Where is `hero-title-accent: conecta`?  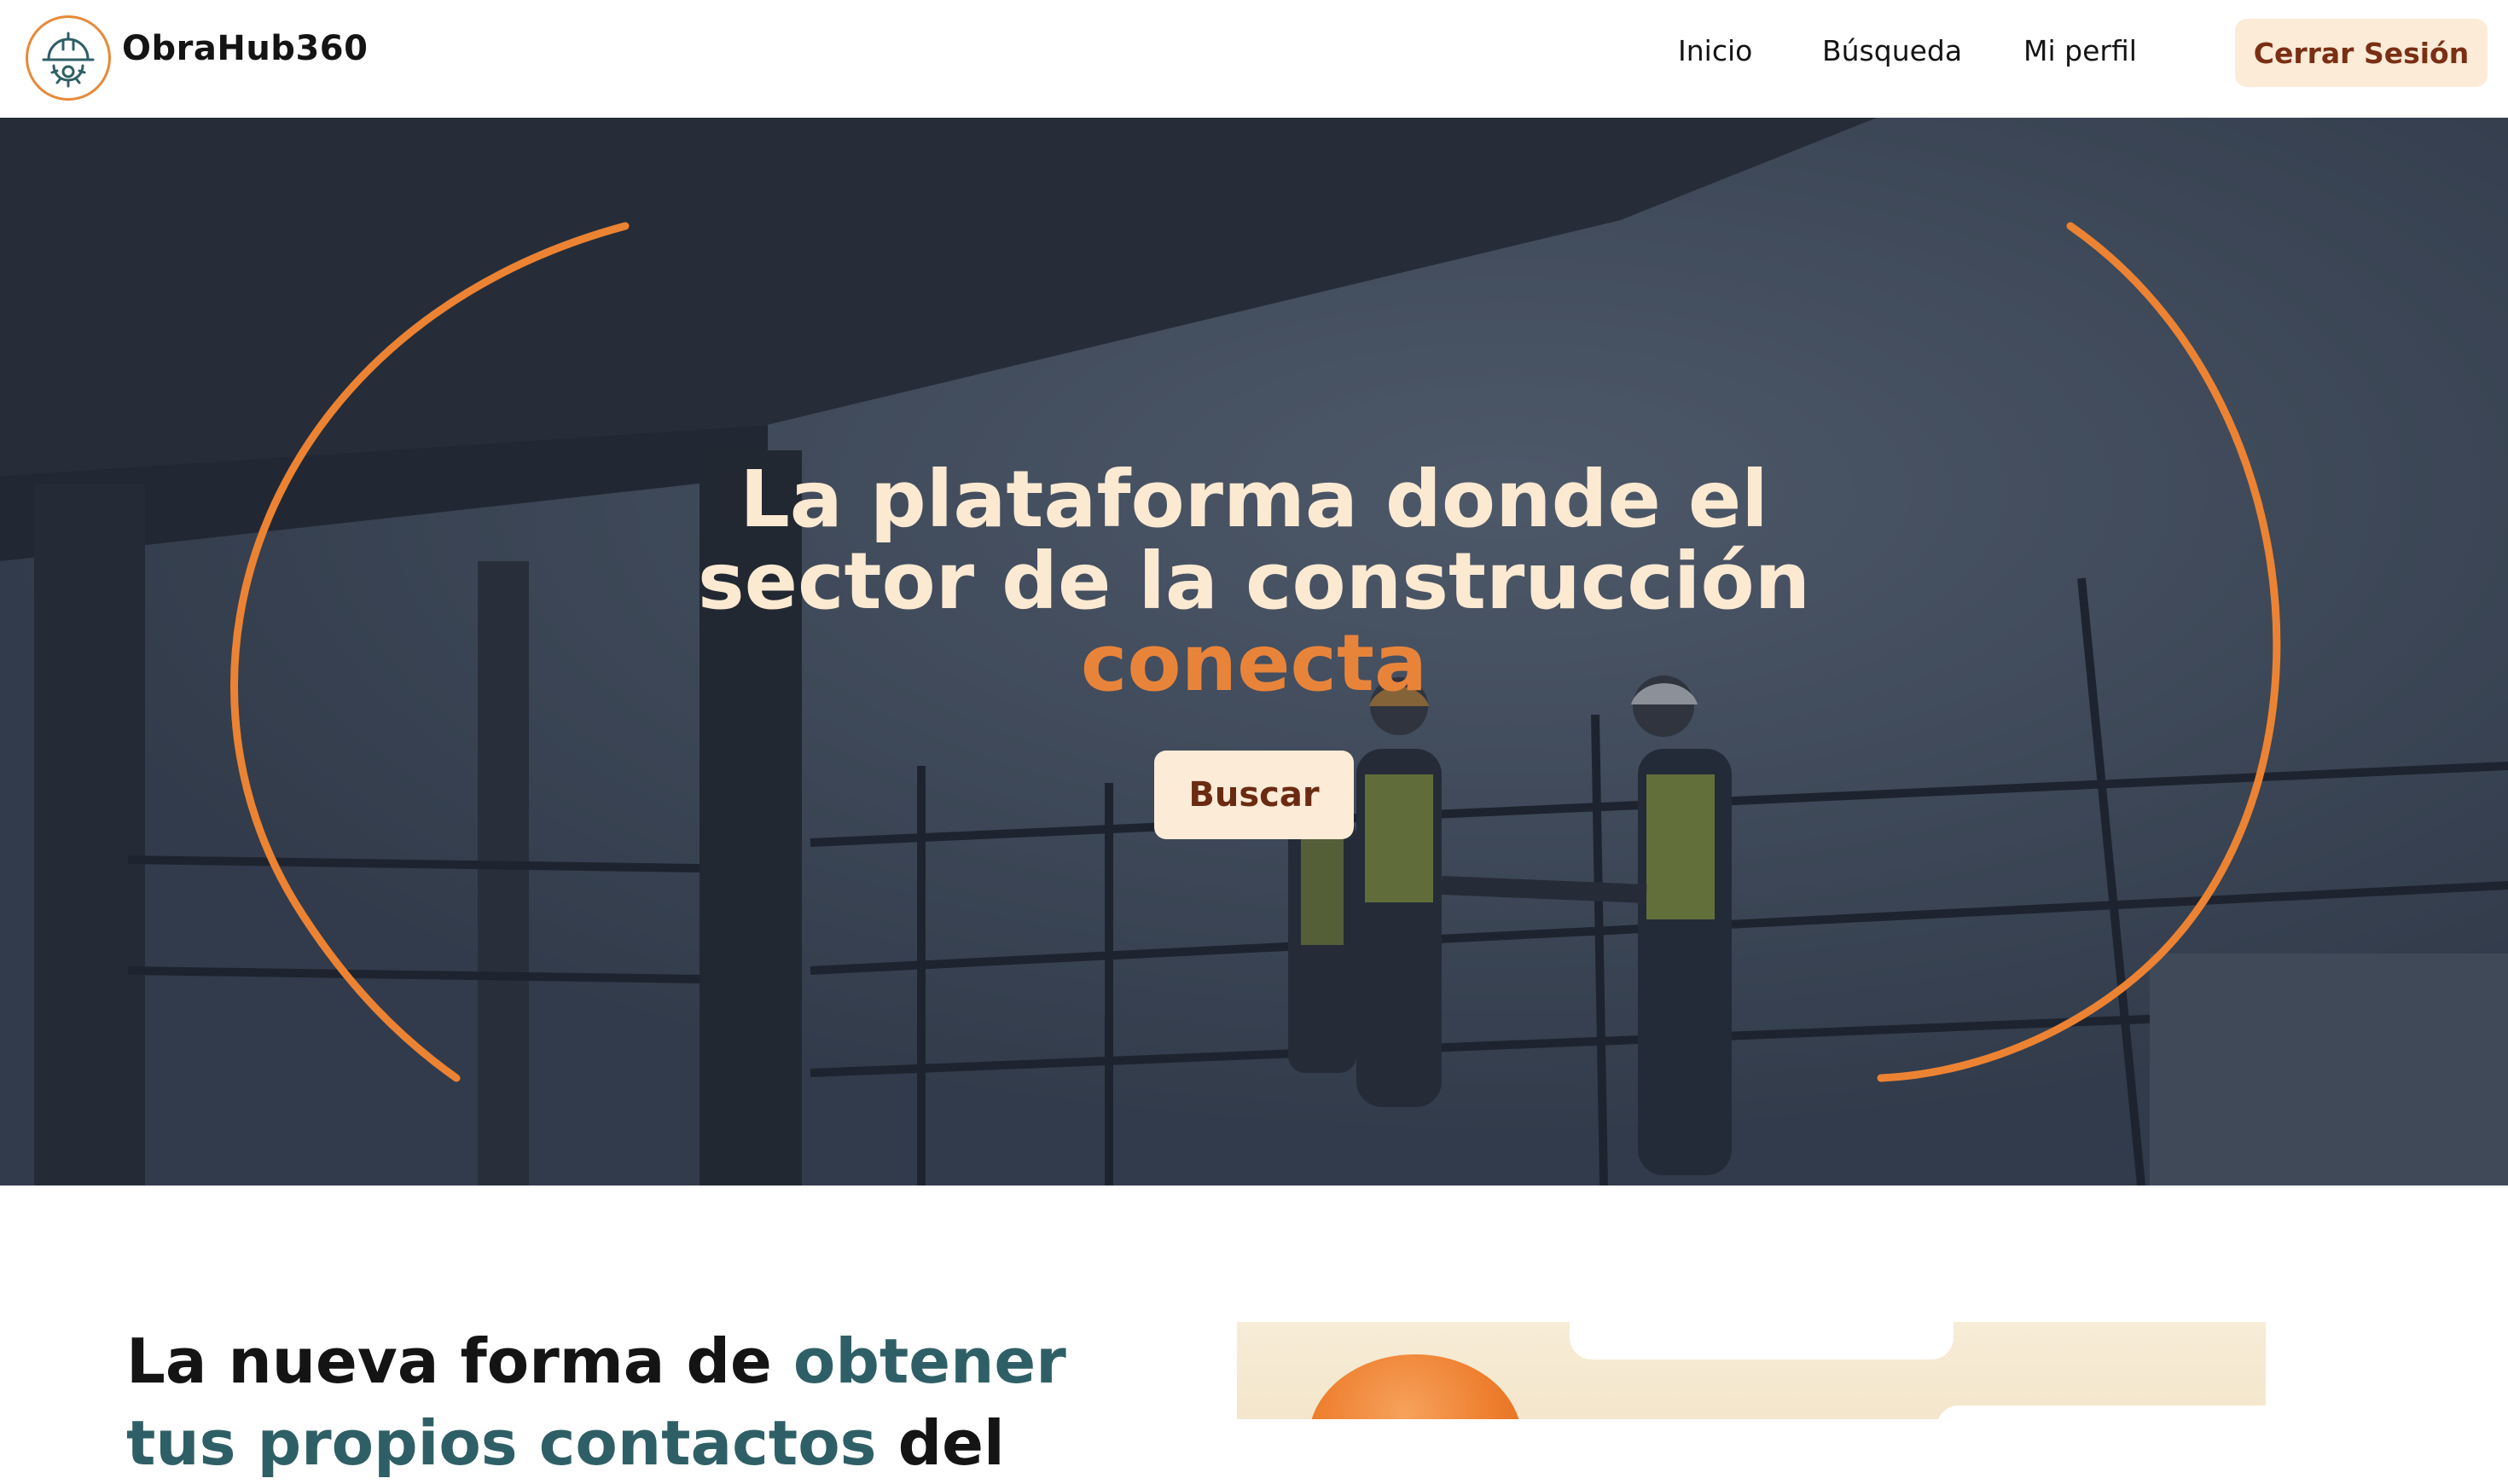
hero-title-accent: conecta is located at coordinates (1254, 663).